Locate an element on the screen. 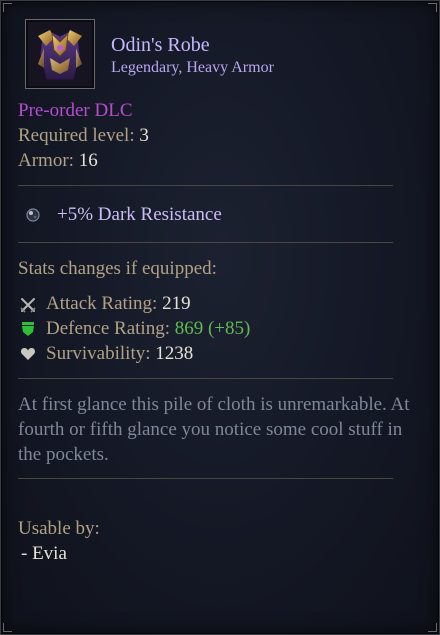 The height and width of the screenshot is (635, 440). defence-rating: Defence Rating: 869 (+85) is located at coordinates (148, 329).